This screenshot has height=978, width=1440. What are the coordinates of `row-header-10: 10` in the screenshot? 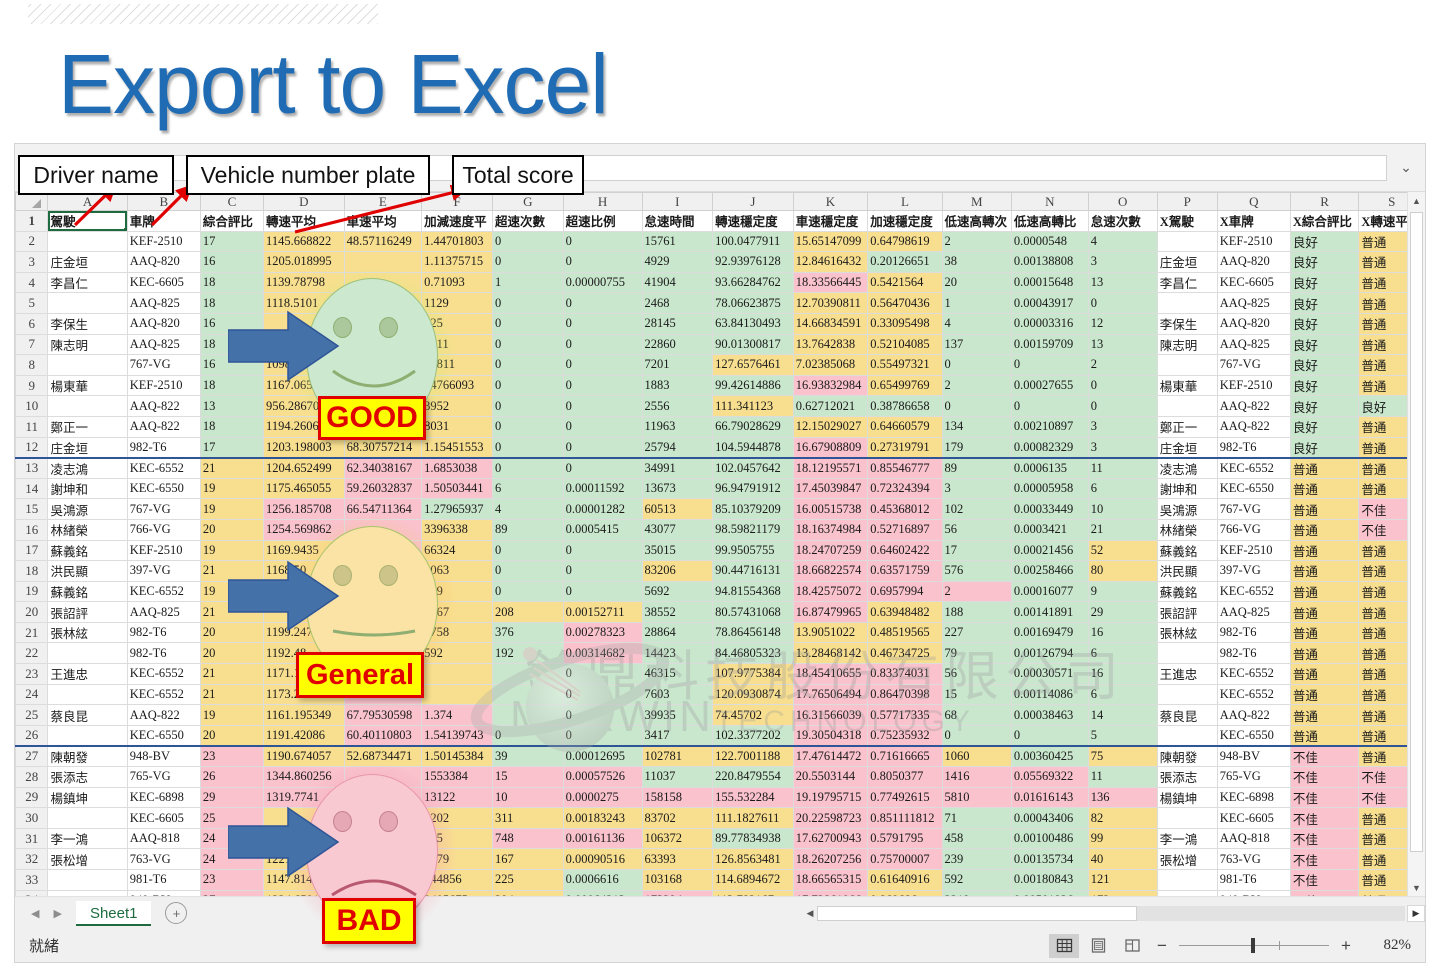 It's located at (32, 406).